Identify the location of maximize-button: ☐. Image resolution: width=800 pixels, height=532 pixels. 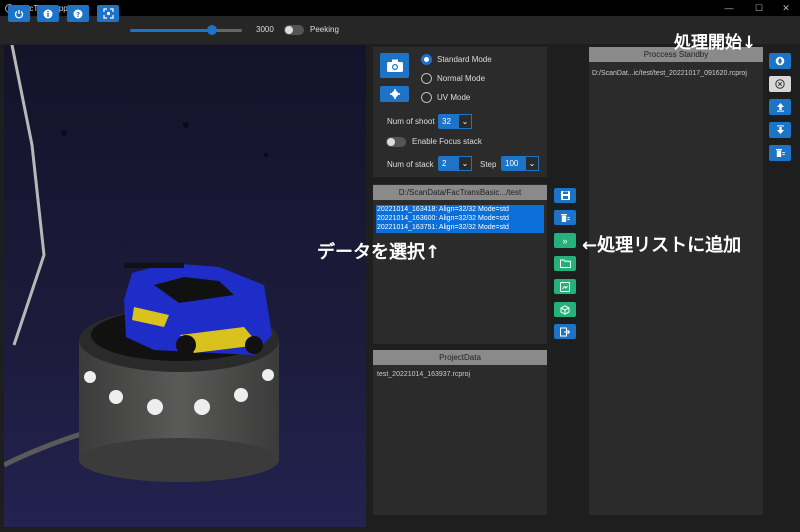
(759, 8).